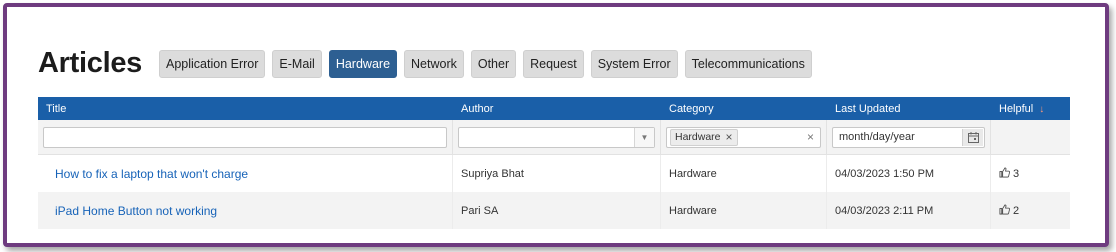  Describe the element at coordinates (1016, 108) in the screenshot. I see `header-helpful-label: Helpful` at that location.